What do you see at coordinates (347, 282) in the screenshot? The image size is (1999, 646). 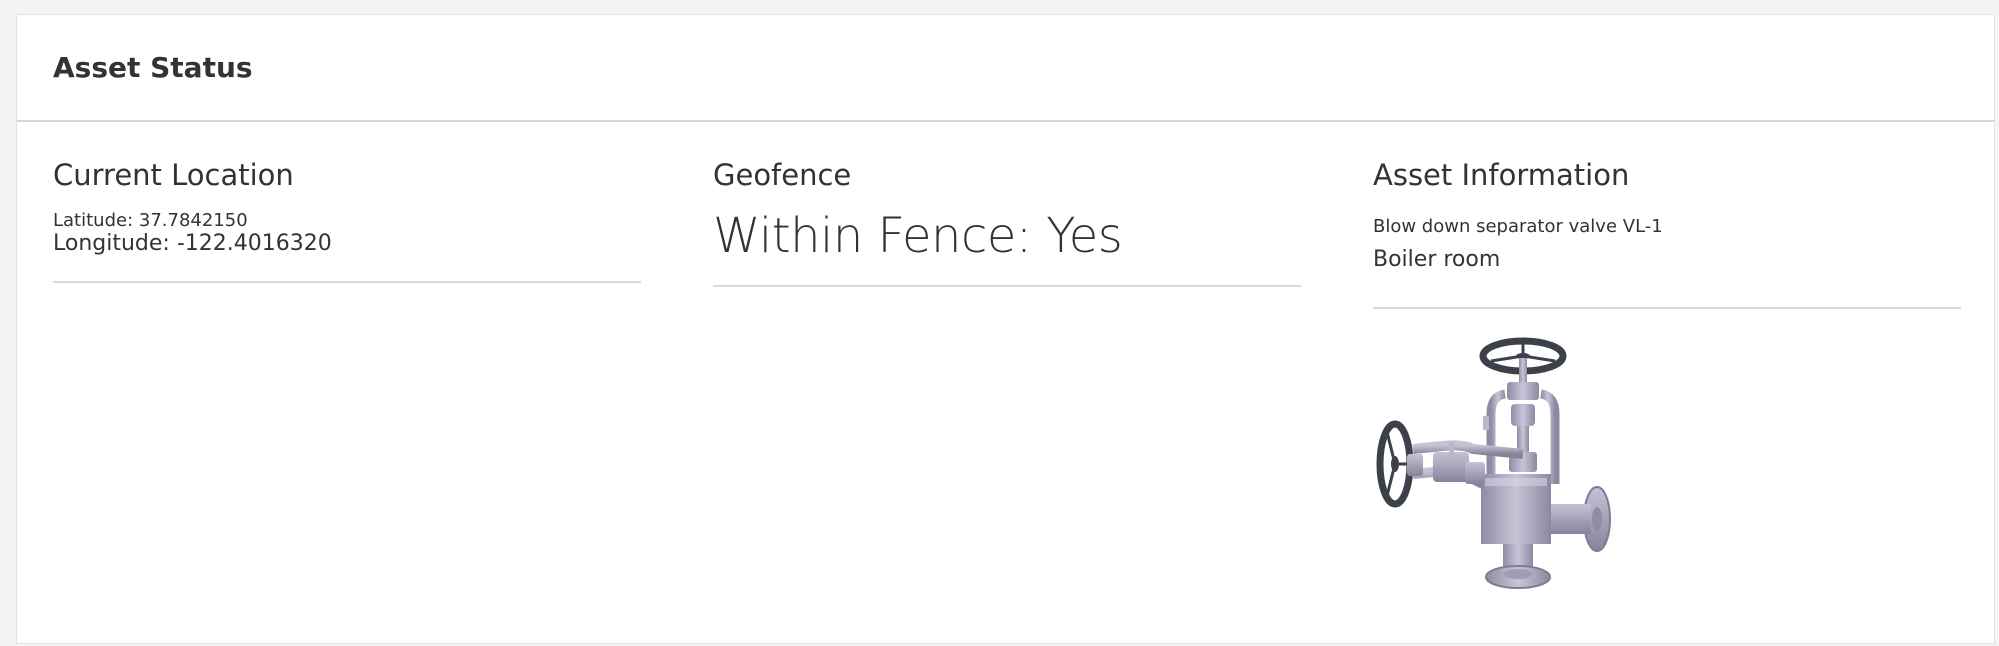 I see `location-divider` at bounding box center [347, 282].